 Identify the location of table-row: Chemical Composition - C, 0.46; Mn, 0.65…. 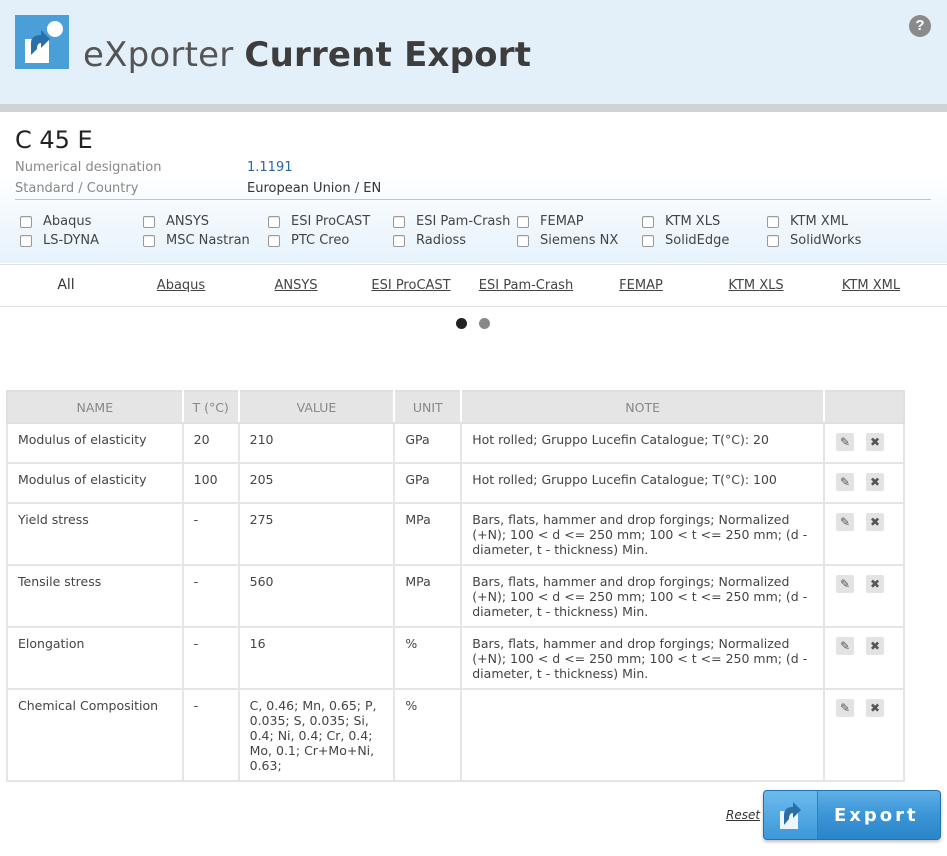
(455, 735).